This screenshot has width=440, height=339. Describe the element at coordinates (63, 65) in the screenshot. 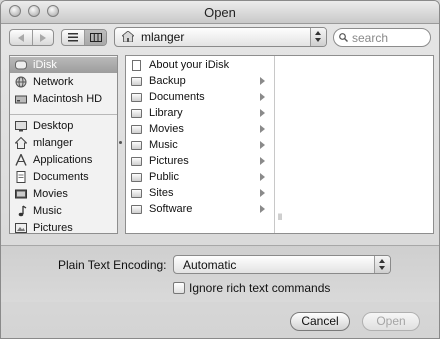

I see `sidebar-item-idisk: iDisk` at that location.